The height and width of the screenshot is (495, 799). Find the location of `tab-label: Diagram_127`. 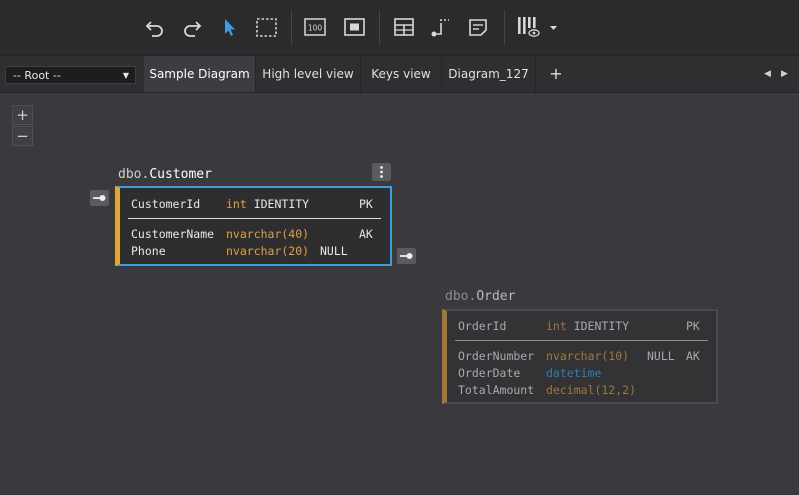

tab-label: Diagram_127 is located at coordinates (488, 74).